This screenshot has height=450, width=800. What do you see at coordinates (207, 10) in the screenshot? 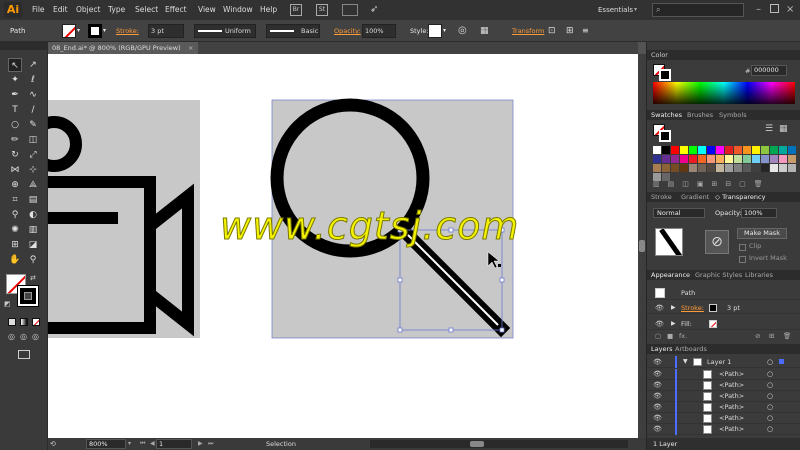
I see `menu-view: View` at bounding box center [207, 10].